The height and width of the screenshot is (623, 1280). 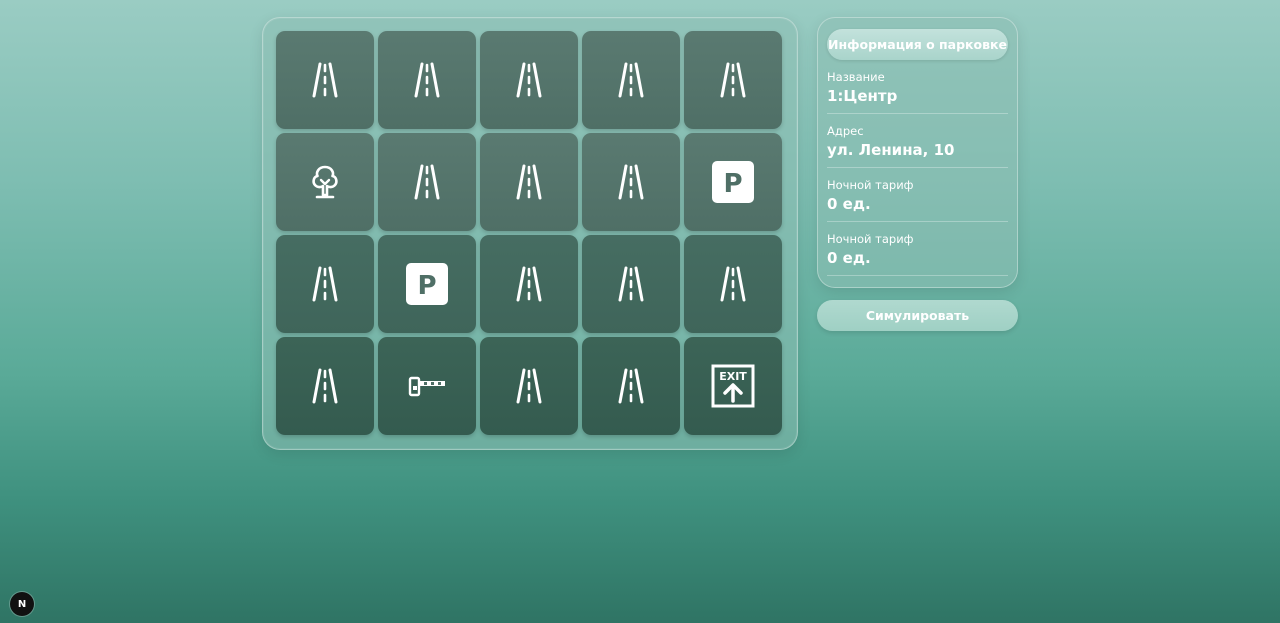 What do you see at coordinates (917, 44) in the screenshot?
I see `info-header: Информация о парковке` at bounding box center [917, 44].